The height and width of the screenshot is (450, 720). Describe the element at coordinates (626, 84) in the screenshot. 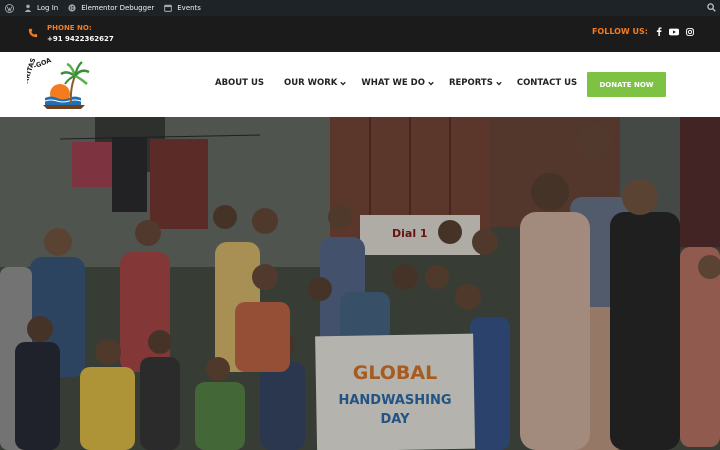

I see `donate-now-button: DONATE NOW` at that location.